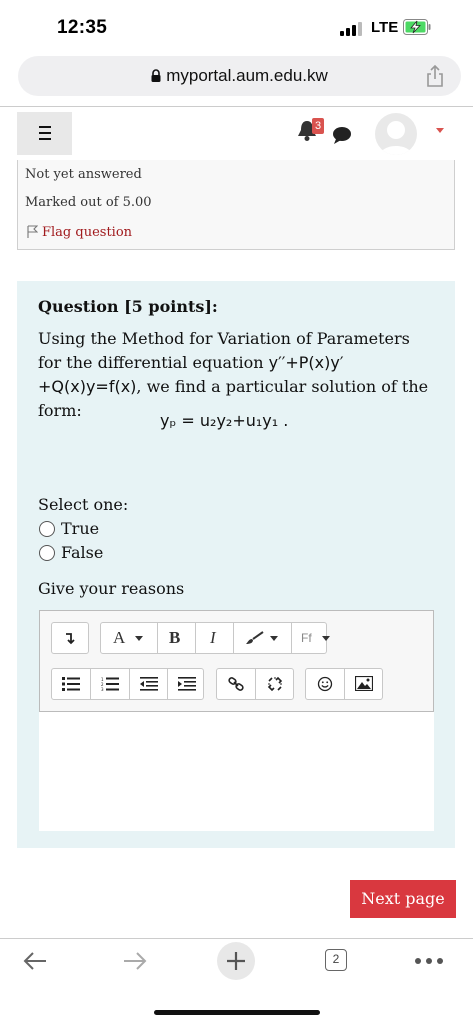 The height and width of the screenshot is (1024, 473). I want to click on next-page-button: Next page, so click(403, 899).